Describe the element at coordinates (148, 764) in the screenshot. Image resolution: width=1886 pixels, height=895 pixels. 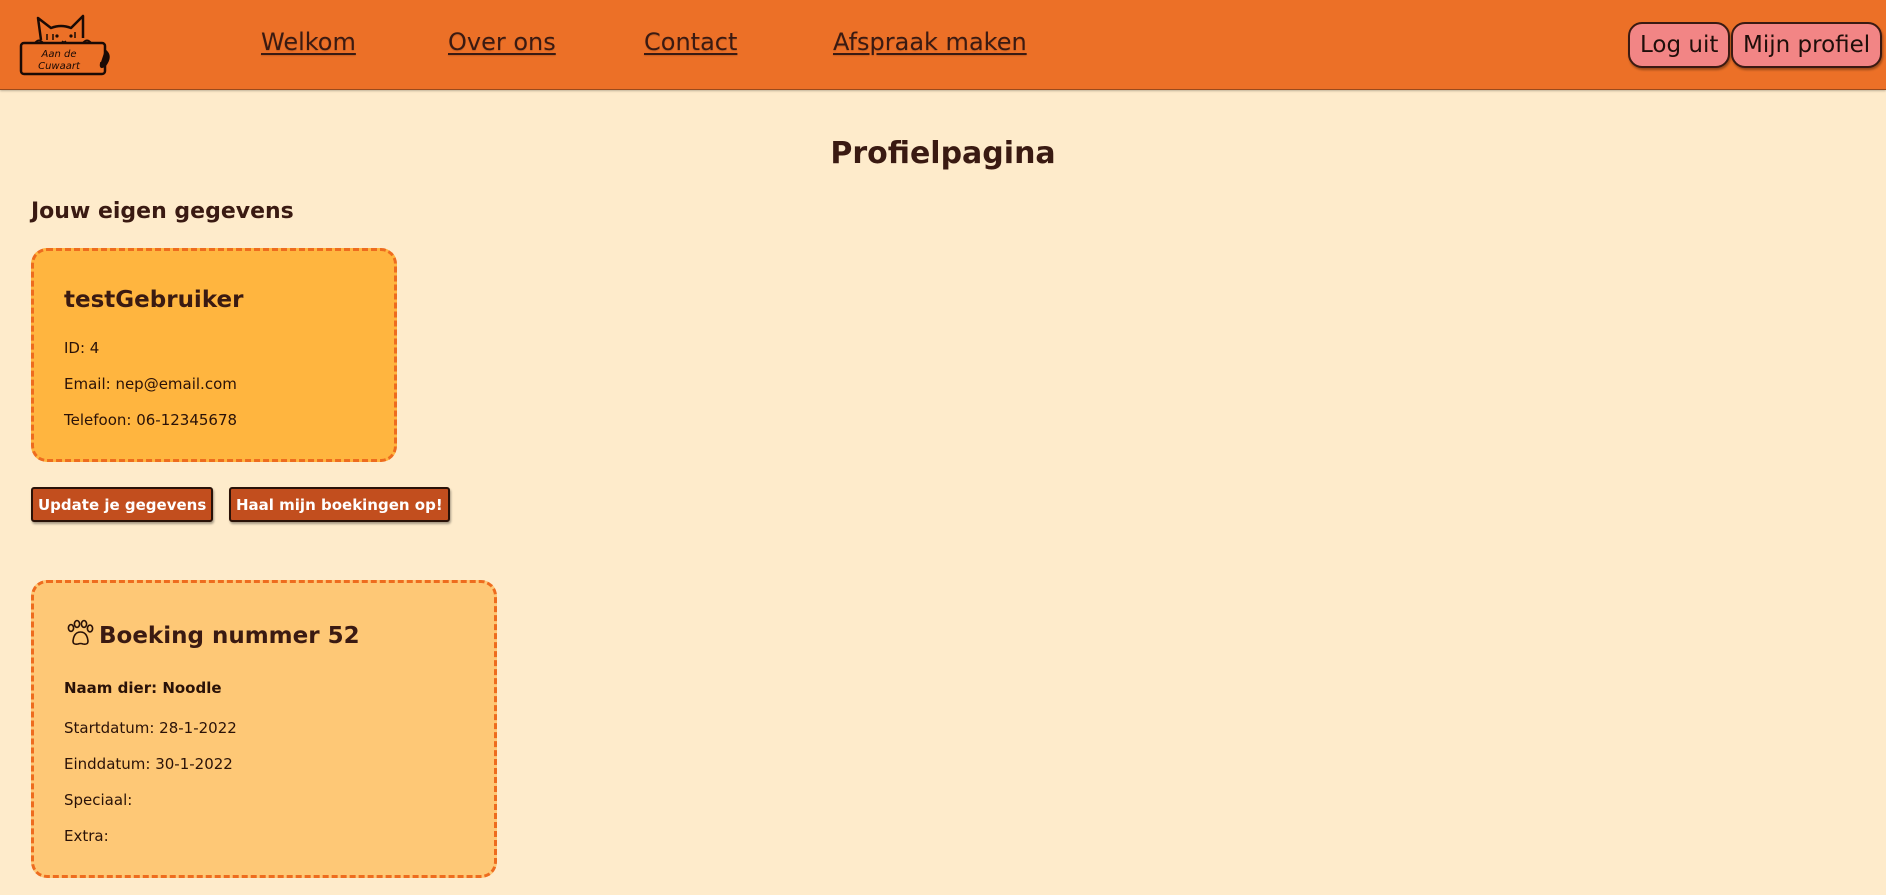
I see `booking-end-date: Einddatum: 30-1-2022` at that location.